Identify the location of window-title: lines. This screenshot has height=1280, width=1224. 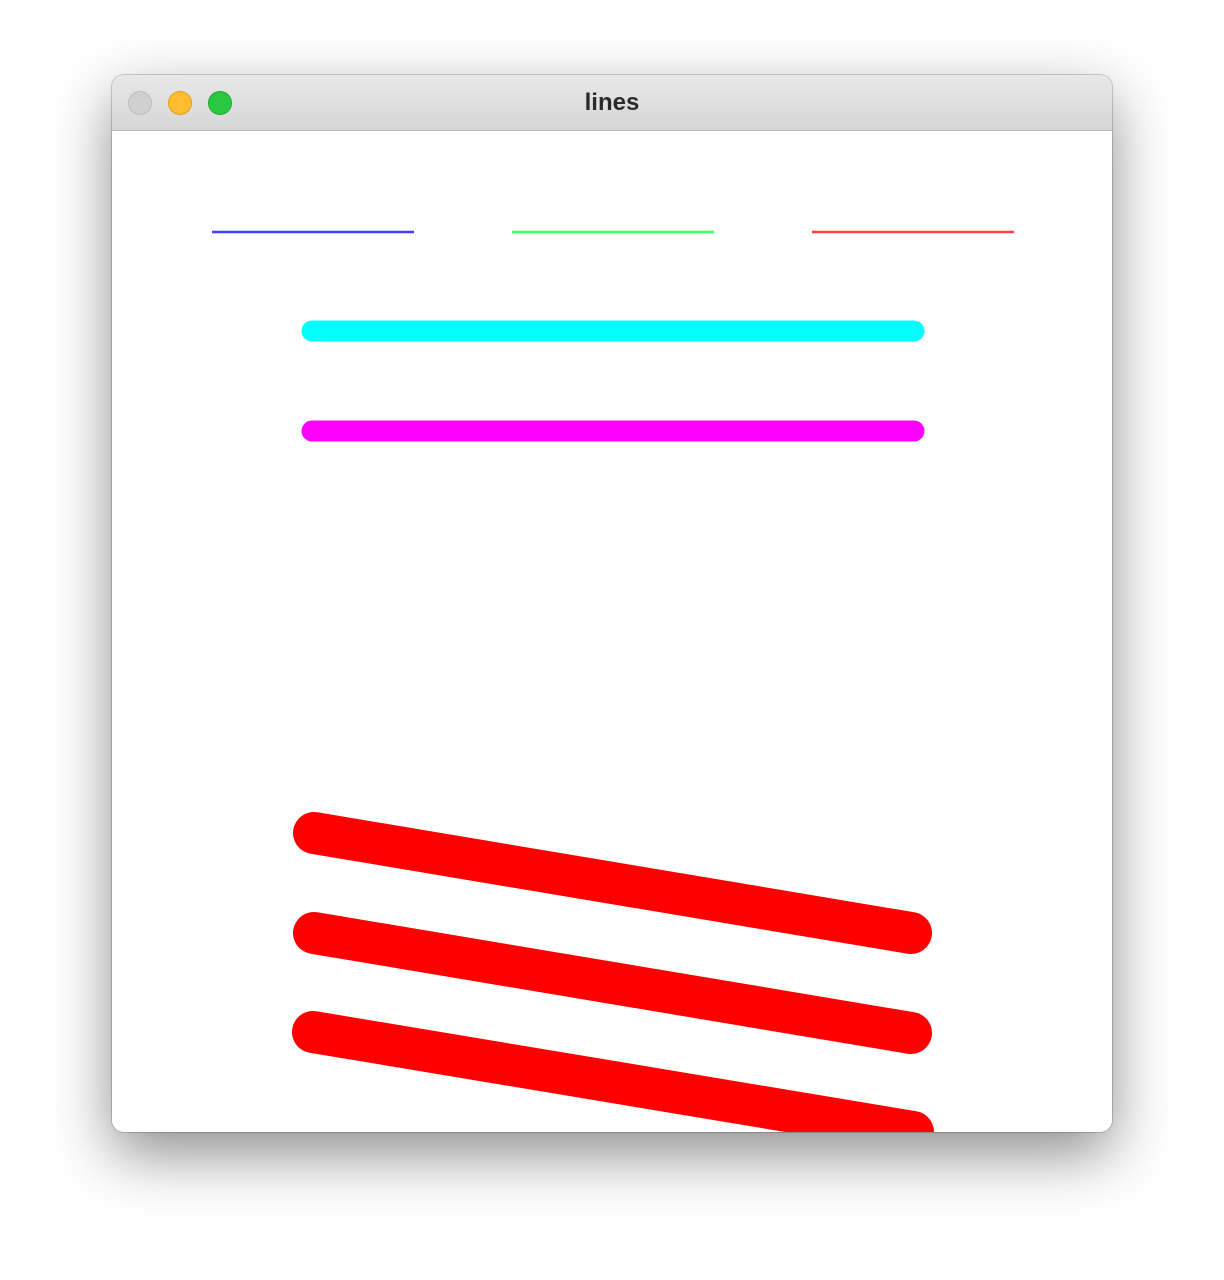
(612, 102).